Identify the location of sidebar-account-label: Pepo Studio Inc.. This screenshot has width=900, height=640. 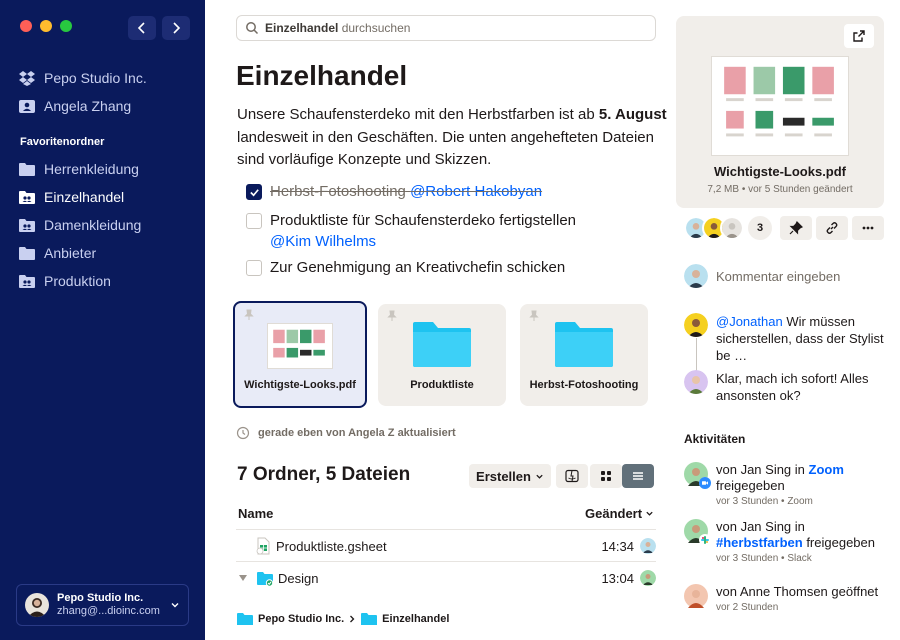
(95, 78).